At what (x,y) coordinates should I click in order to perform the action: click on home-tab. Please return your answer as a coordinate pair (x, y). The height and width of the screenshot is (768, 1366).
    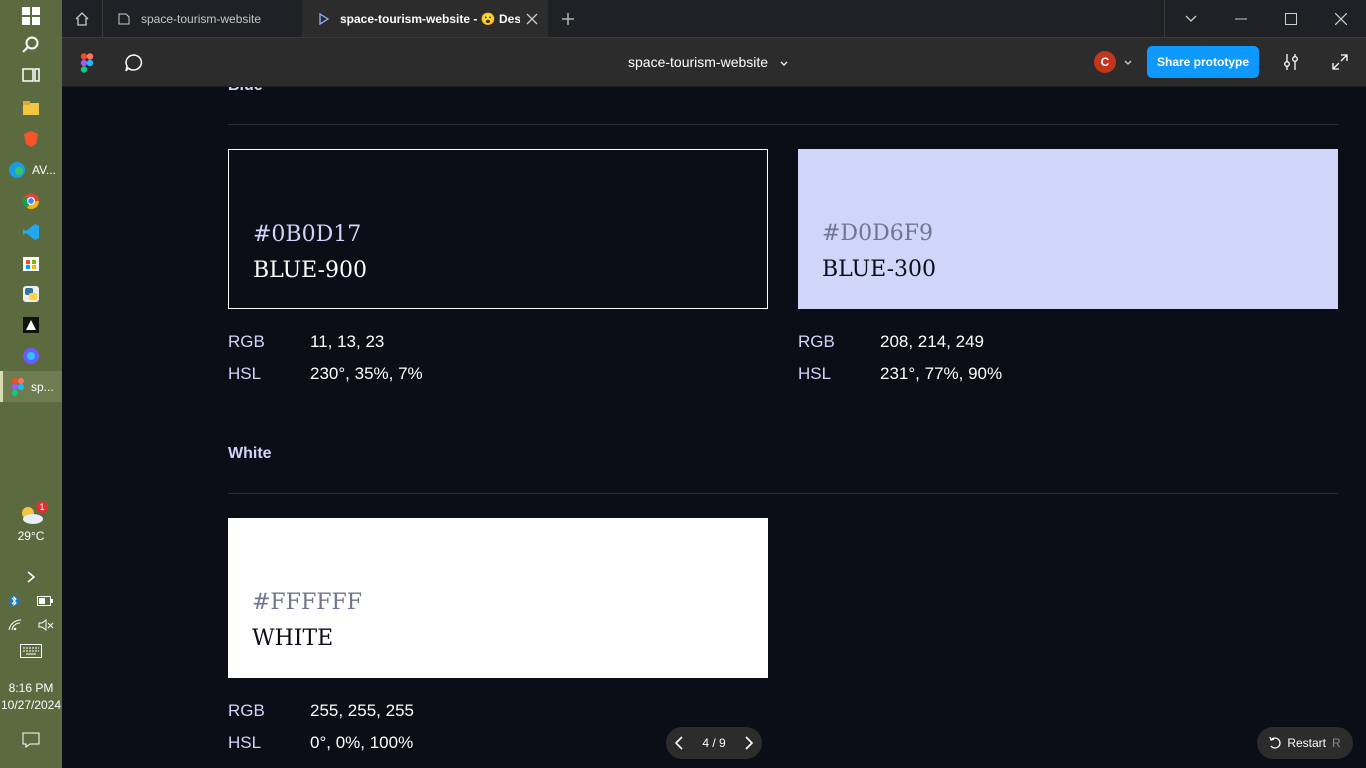
    Looking at the image, I should click on (82, 18).